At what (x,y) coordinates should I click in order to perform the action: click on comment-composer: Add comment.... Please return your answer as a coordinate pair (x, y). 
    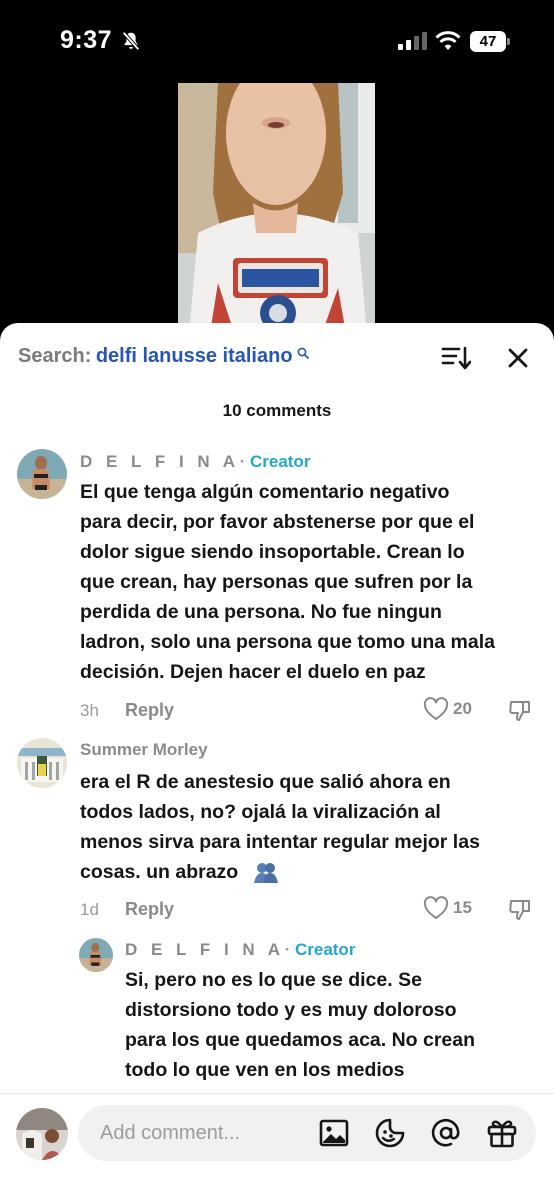
    Looking at the image, I should click on (277, 1146).